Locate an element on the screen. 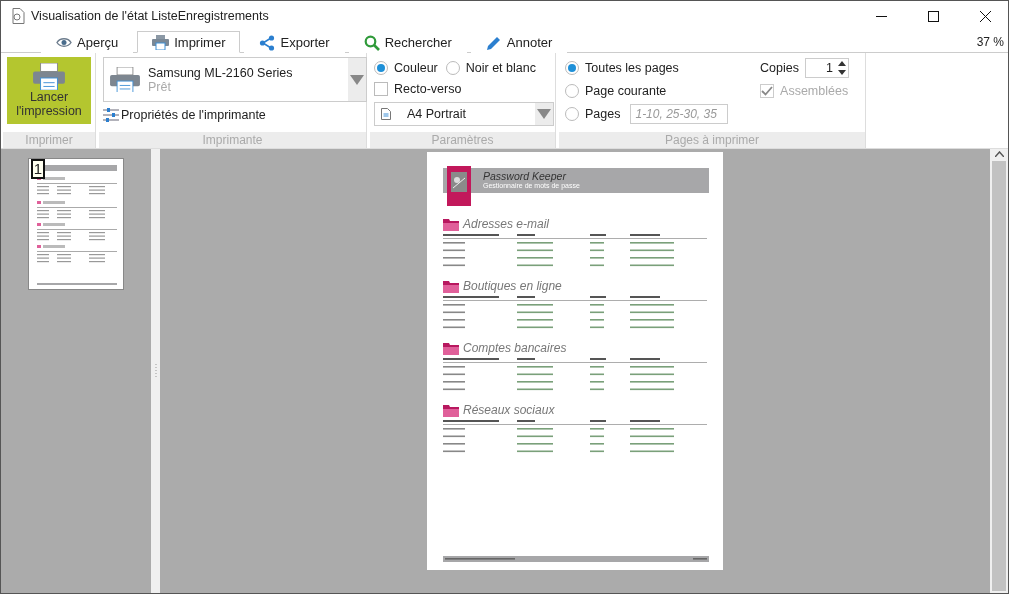 This screenshot has width=1009, height=594. close-icon is located at coordinates (985, 16).